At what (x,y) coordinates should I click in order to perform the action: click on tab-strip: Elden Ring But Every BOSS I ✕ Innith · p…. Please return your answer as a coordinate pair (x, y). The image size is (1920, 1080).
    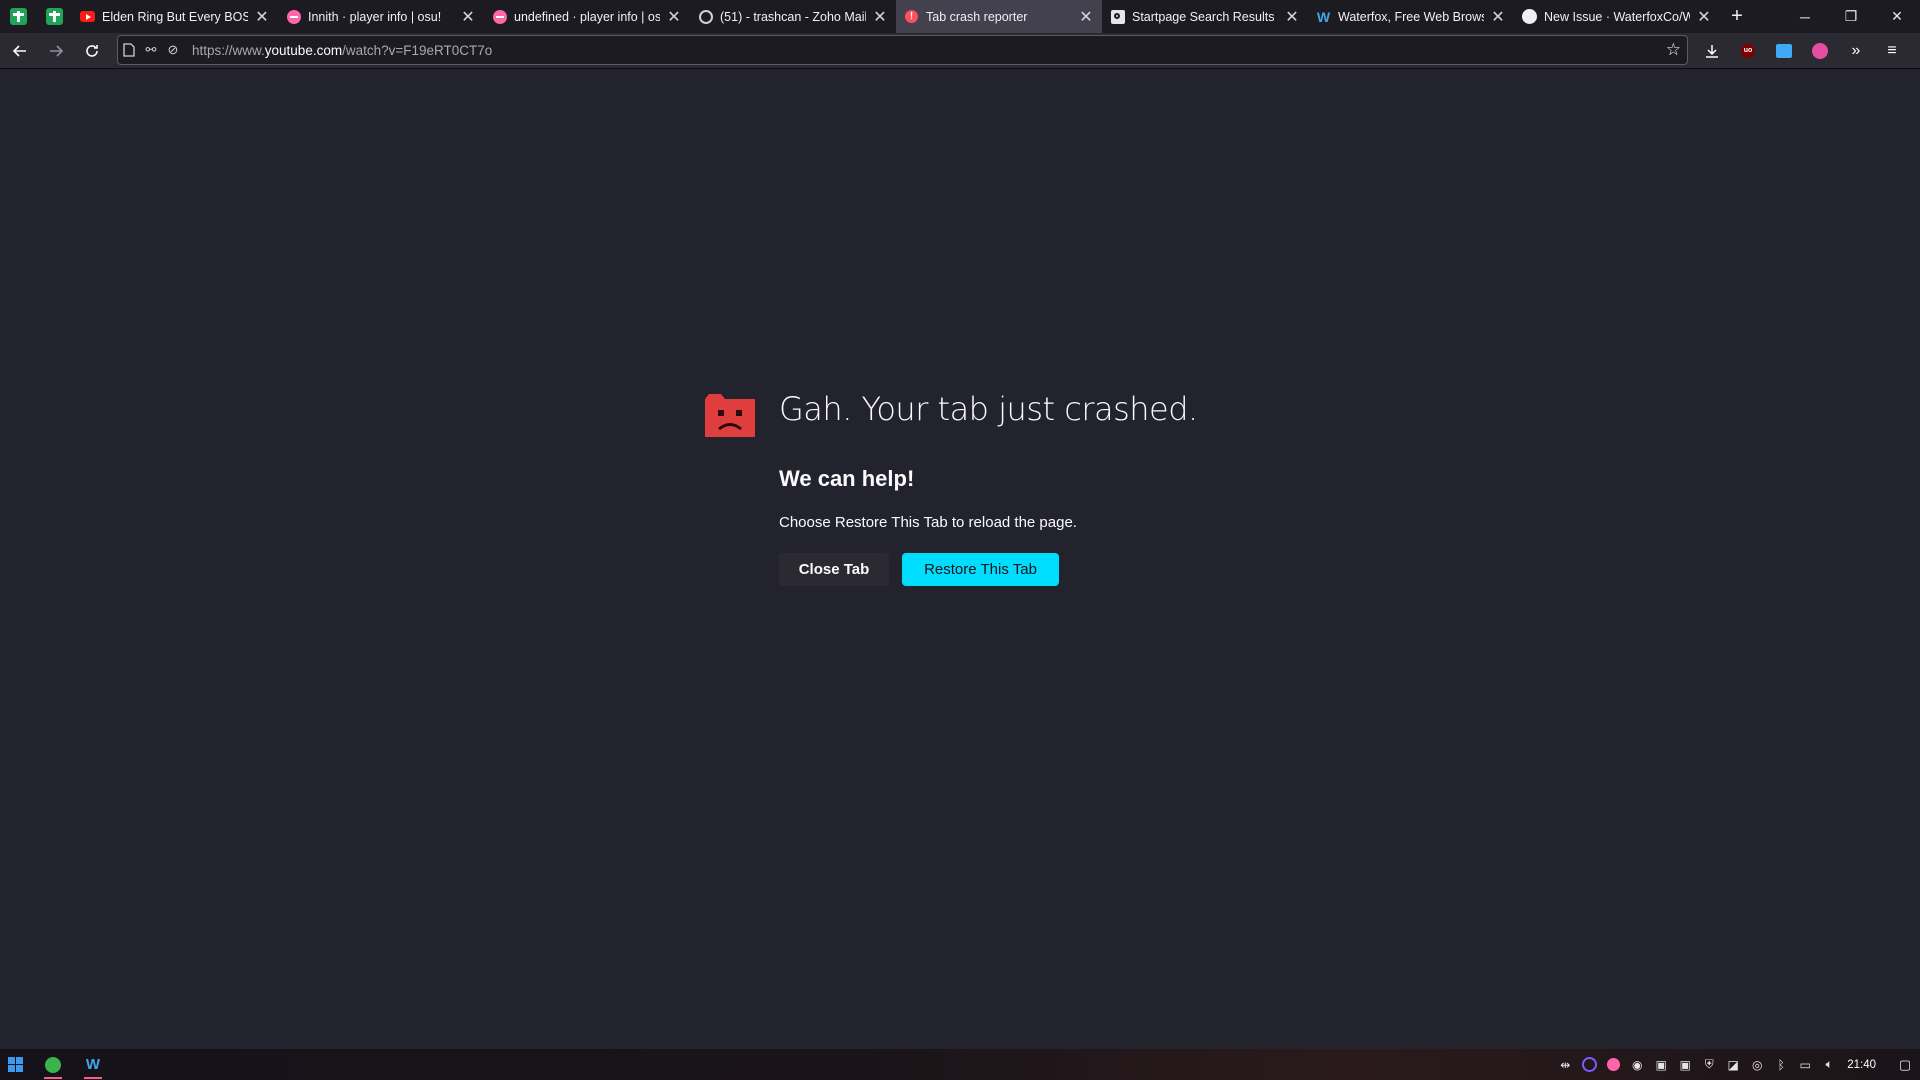
    Looking at the image, I should click on (960, 16).